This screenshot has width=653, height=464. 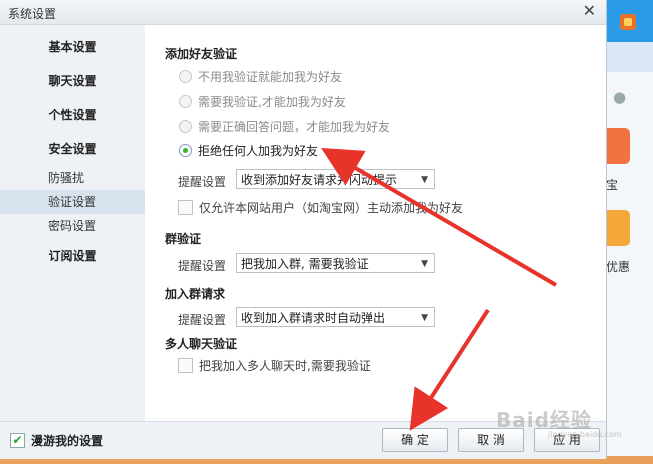 I want to click on radio-reject-all: 拒绝任何人加我为好友, so click(x=248, y=151).